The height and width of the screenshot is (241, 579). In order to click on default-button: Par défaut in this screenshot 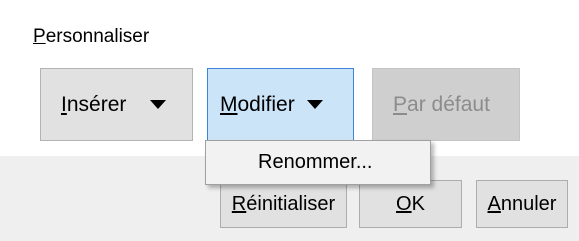, I will do `click(446, 104)`.